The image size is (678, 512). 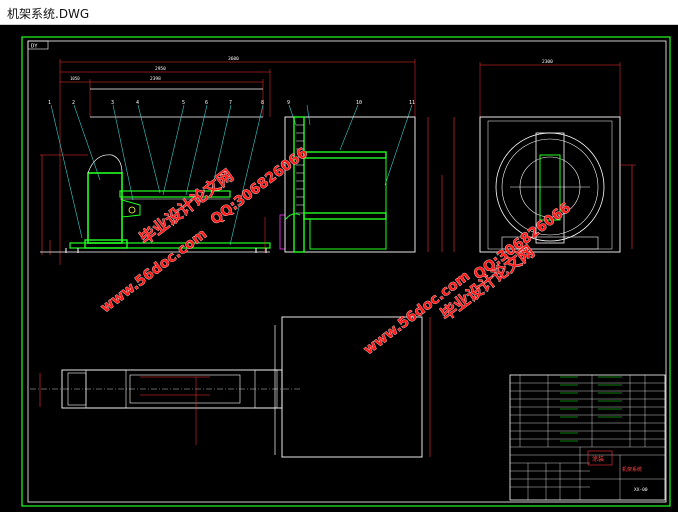 I want to click on balloon-1: 1, so click(x=49, y=103).